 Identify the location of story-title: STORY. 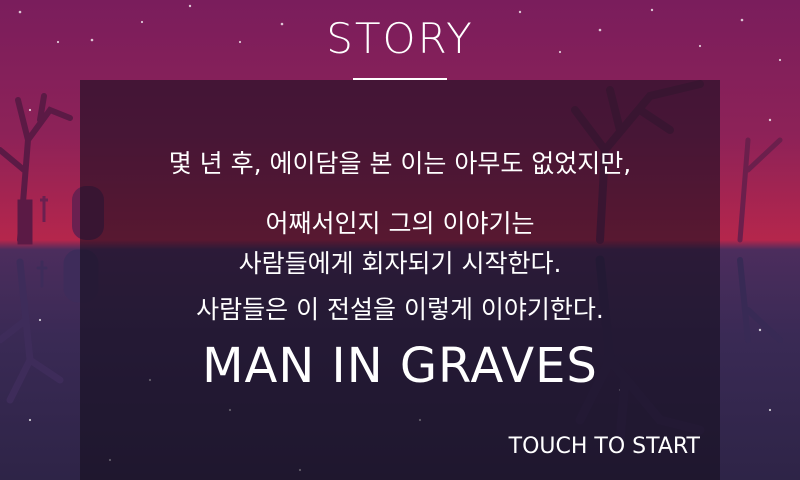
(400, 38).